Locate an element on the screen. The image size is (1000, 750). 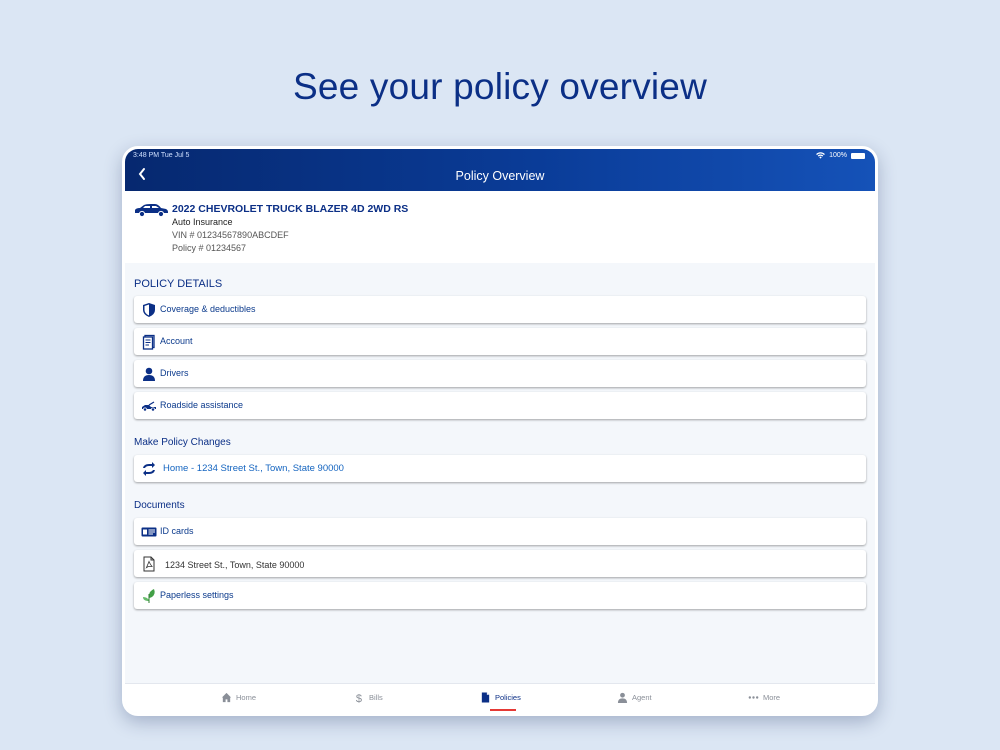
person-icon is located at coordinates (149, 374).